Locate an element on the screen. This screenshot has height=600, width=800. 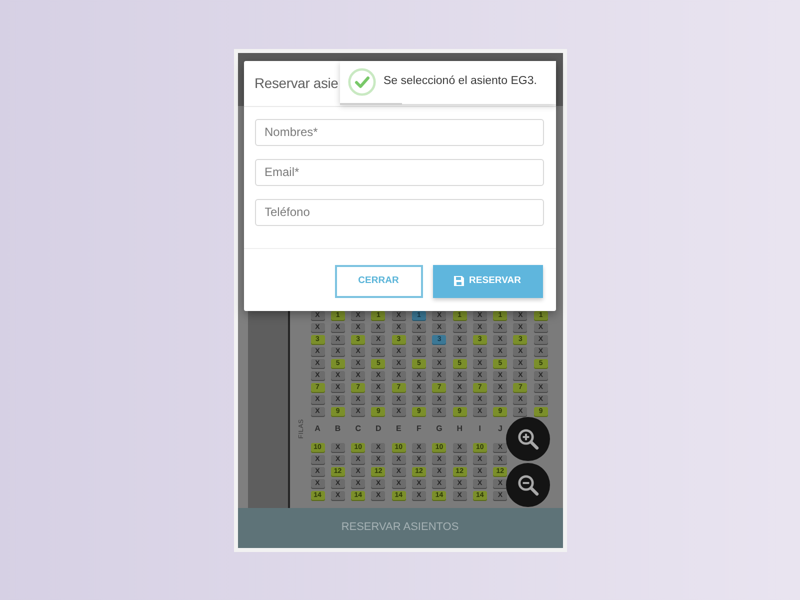
column-label: I is located at coordinates (480, 429).